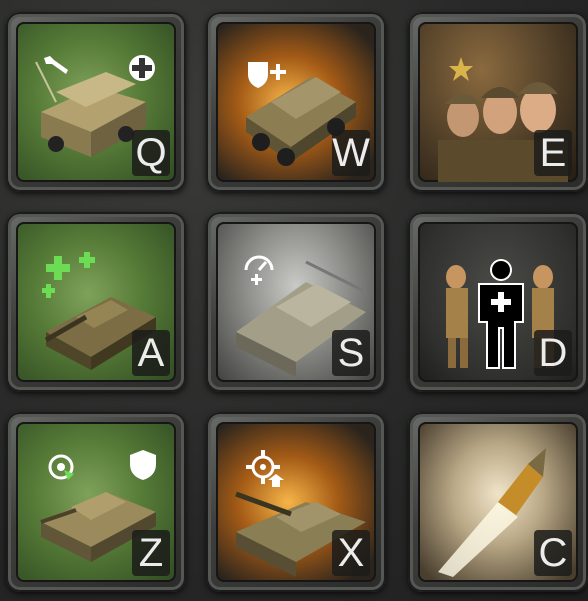  I want to click on ability-artwork: D, so click(498, 302).